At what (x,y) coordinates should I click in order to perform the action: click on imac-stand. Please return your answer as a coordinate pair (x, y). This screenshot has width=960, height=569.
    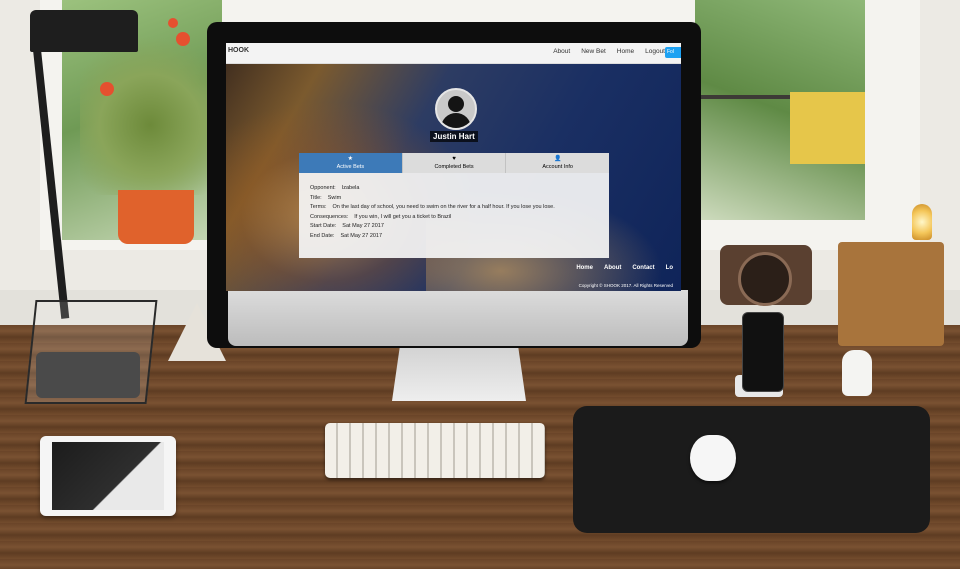
    Looking at the image, I should click on (459, 373).